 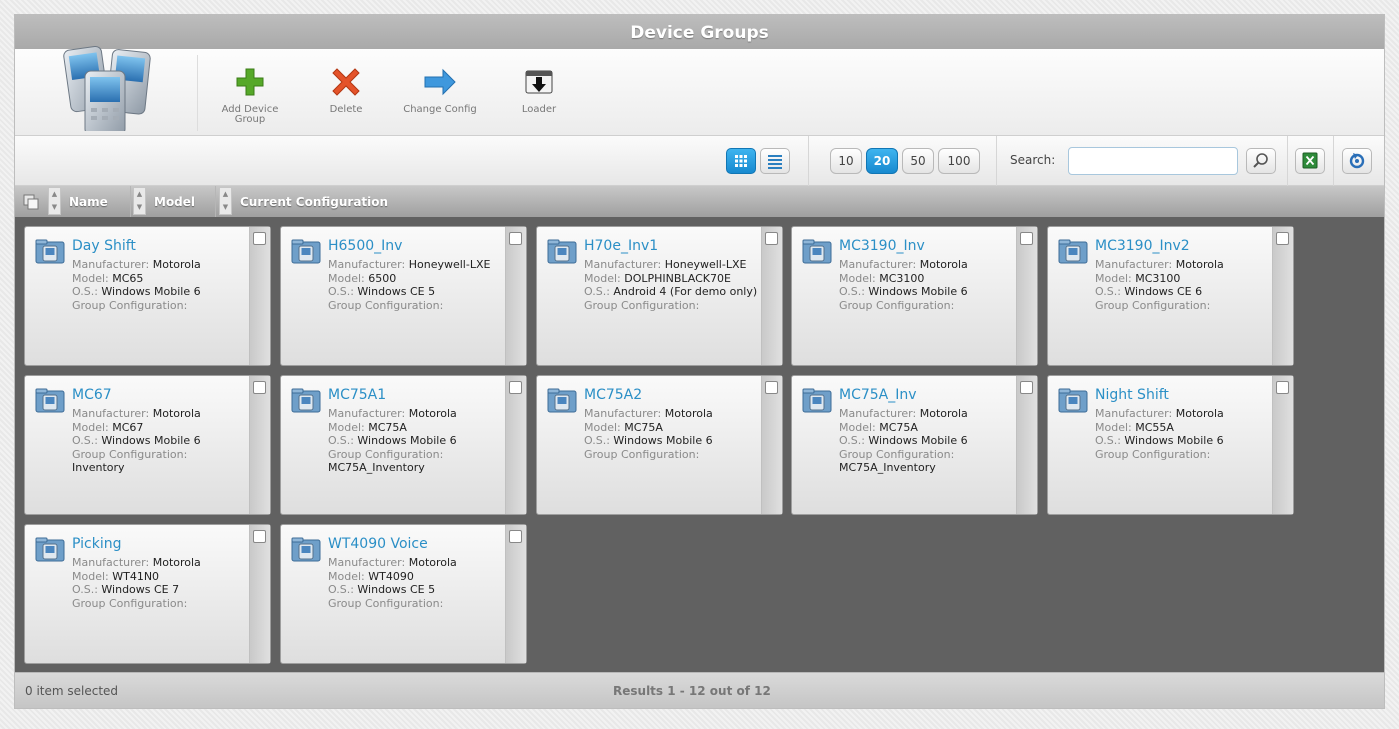 What do you see at coordinates (699, 690) in the screenshot?
I see `status-bar: 0 item selected Results 1 - 12 out of 12` at bounding box center [699, 690].